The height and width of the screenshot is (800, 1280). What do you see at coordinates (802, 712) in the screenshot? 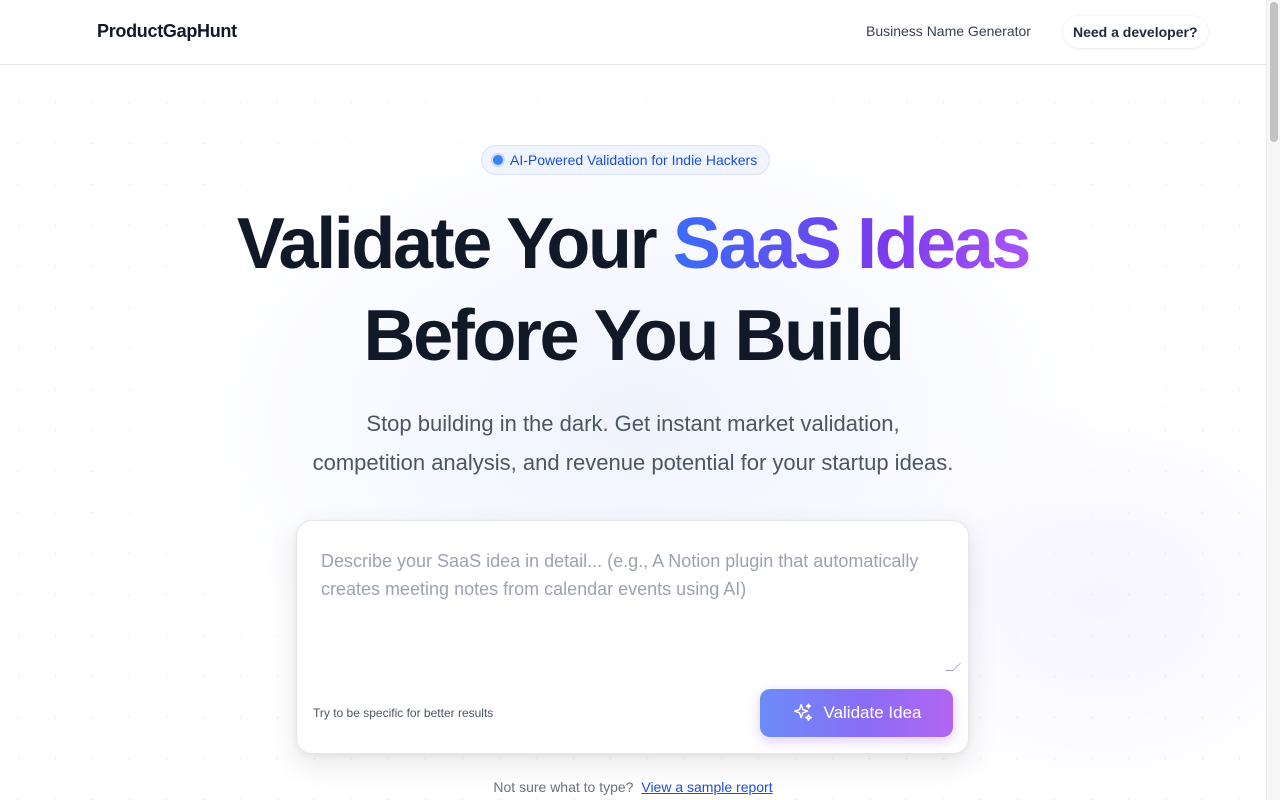
I see `sparkles-icon` at bounding box center [802, 712].